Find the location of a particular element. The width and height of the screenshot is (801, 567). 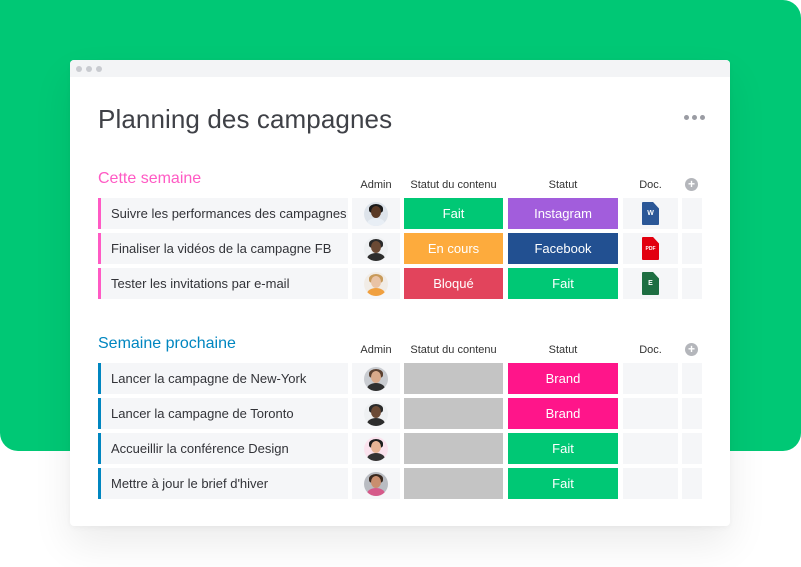

doc-cell: PDF is located at coordinates (650, 248).